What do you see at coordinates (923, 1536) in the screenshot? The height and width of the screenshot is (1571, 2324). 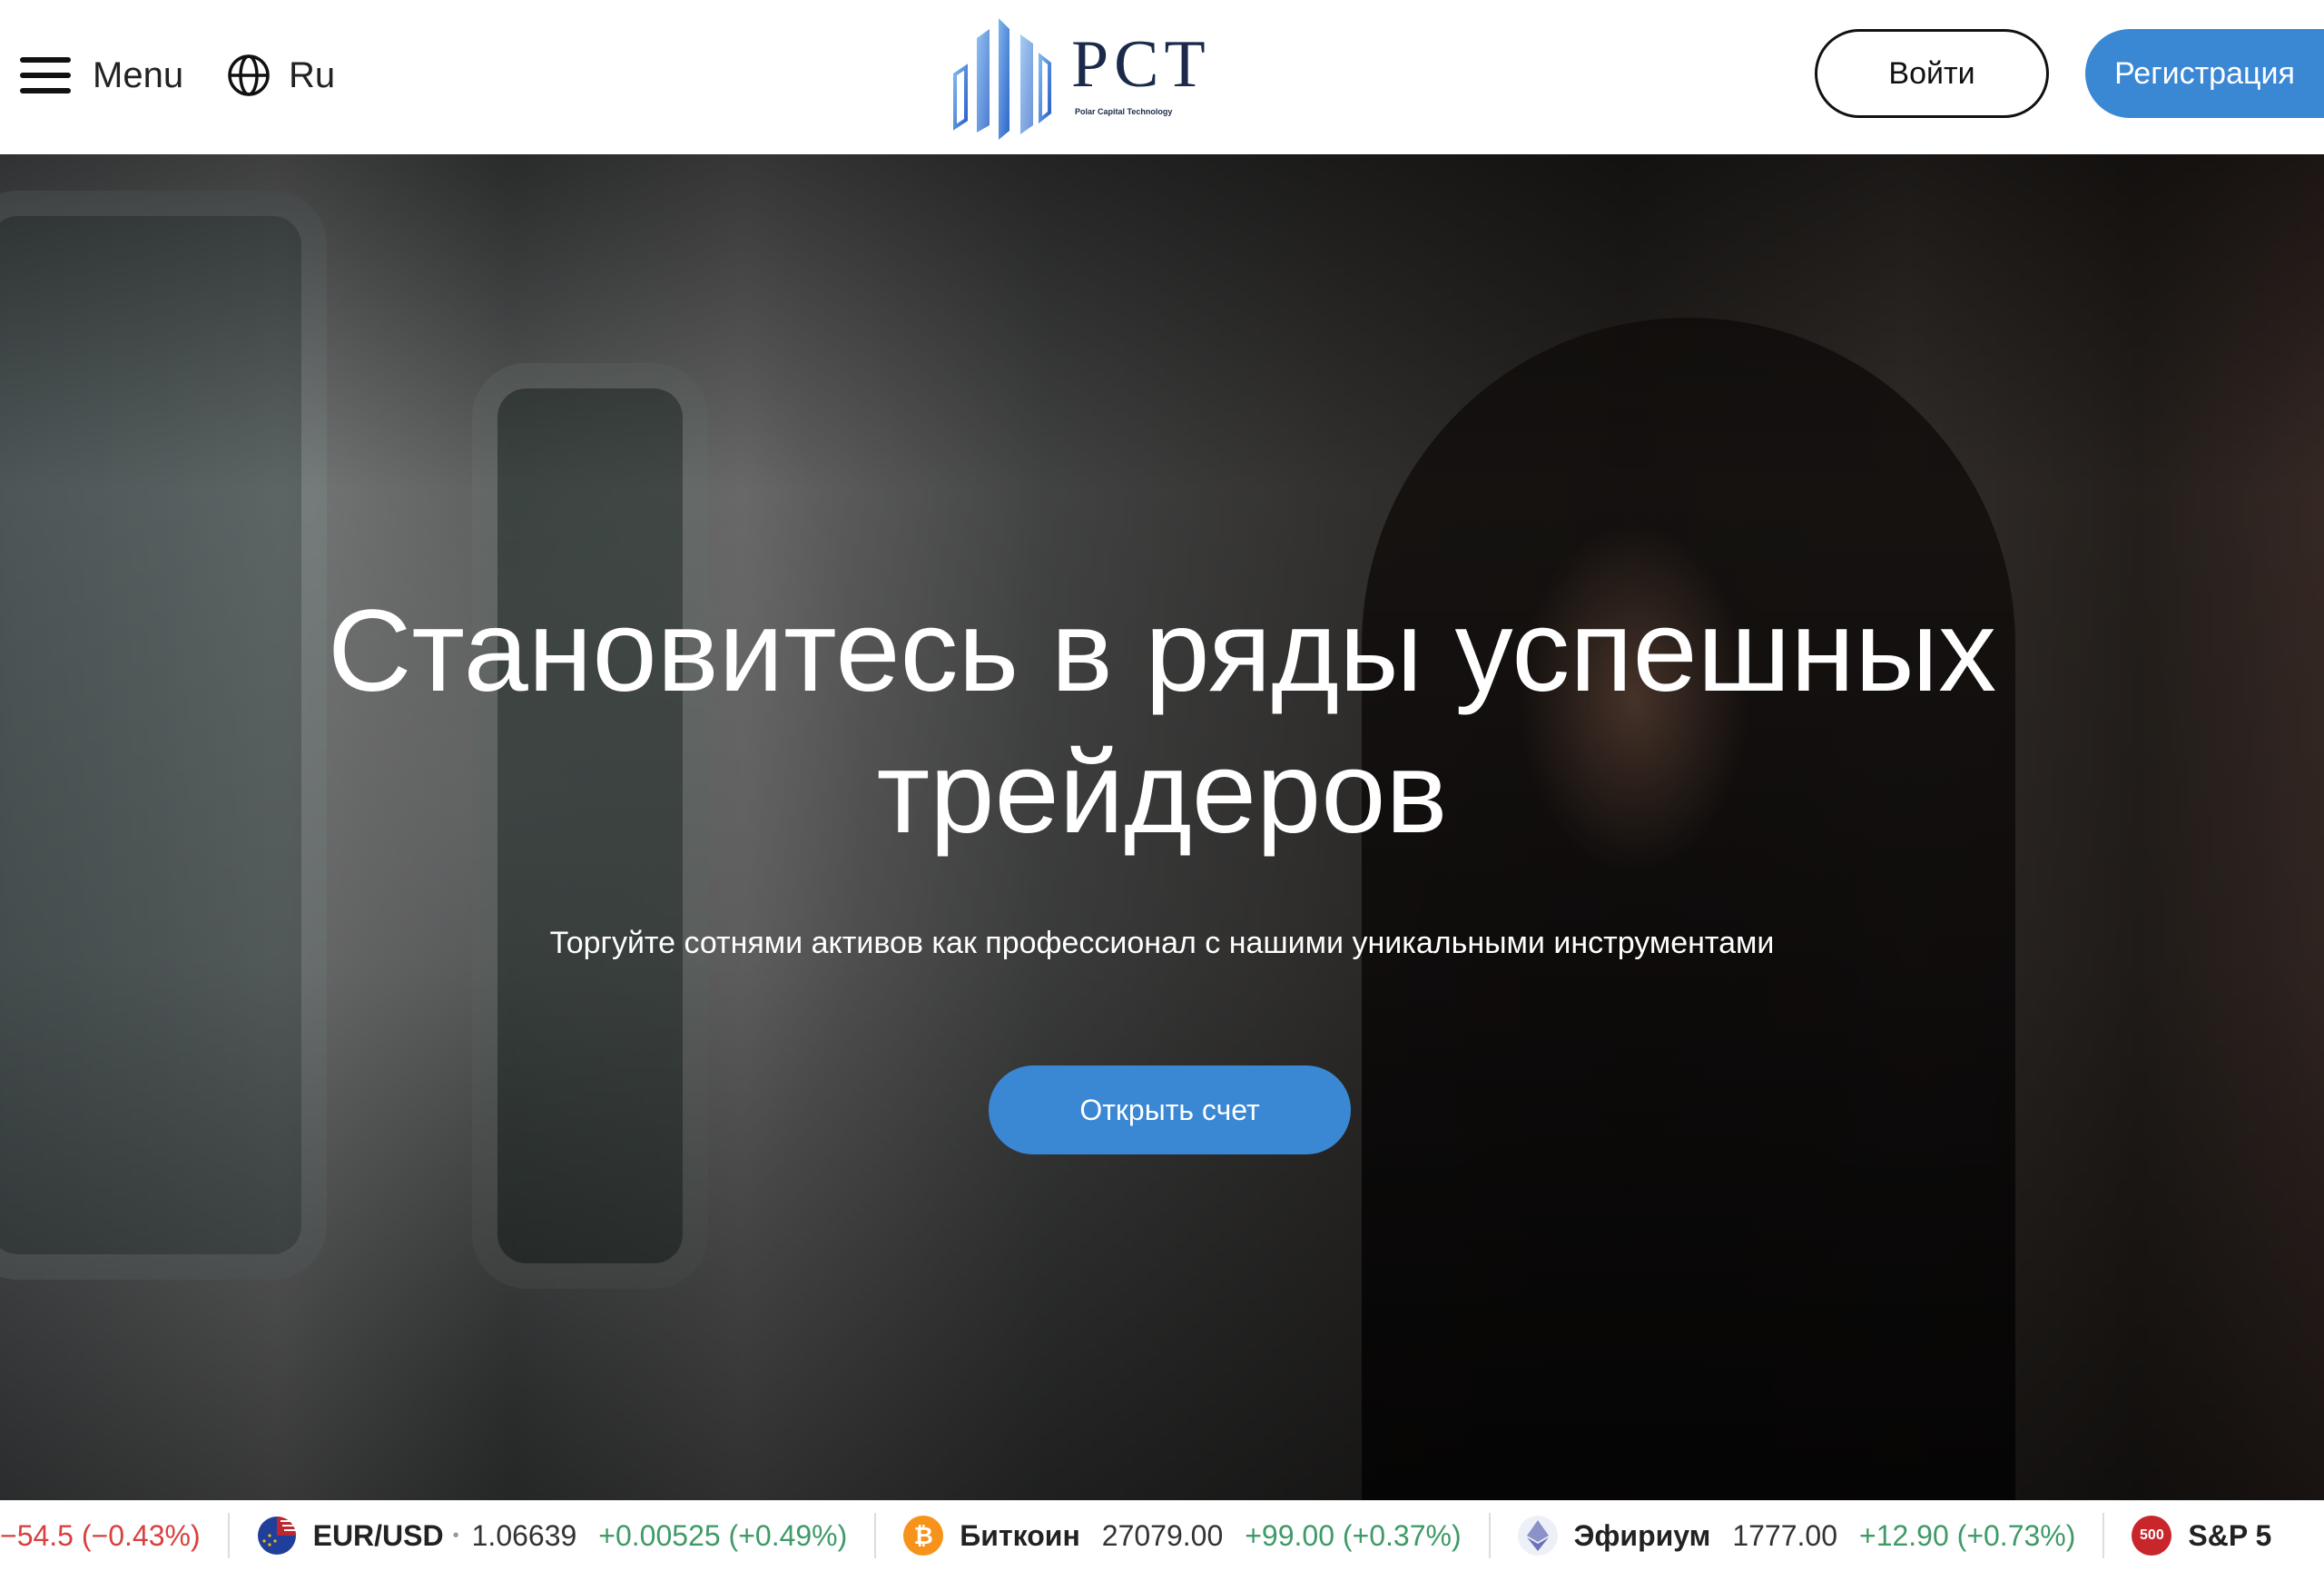 I see `bitcoin-icon: ₿` at bounding box center [923, 1536].